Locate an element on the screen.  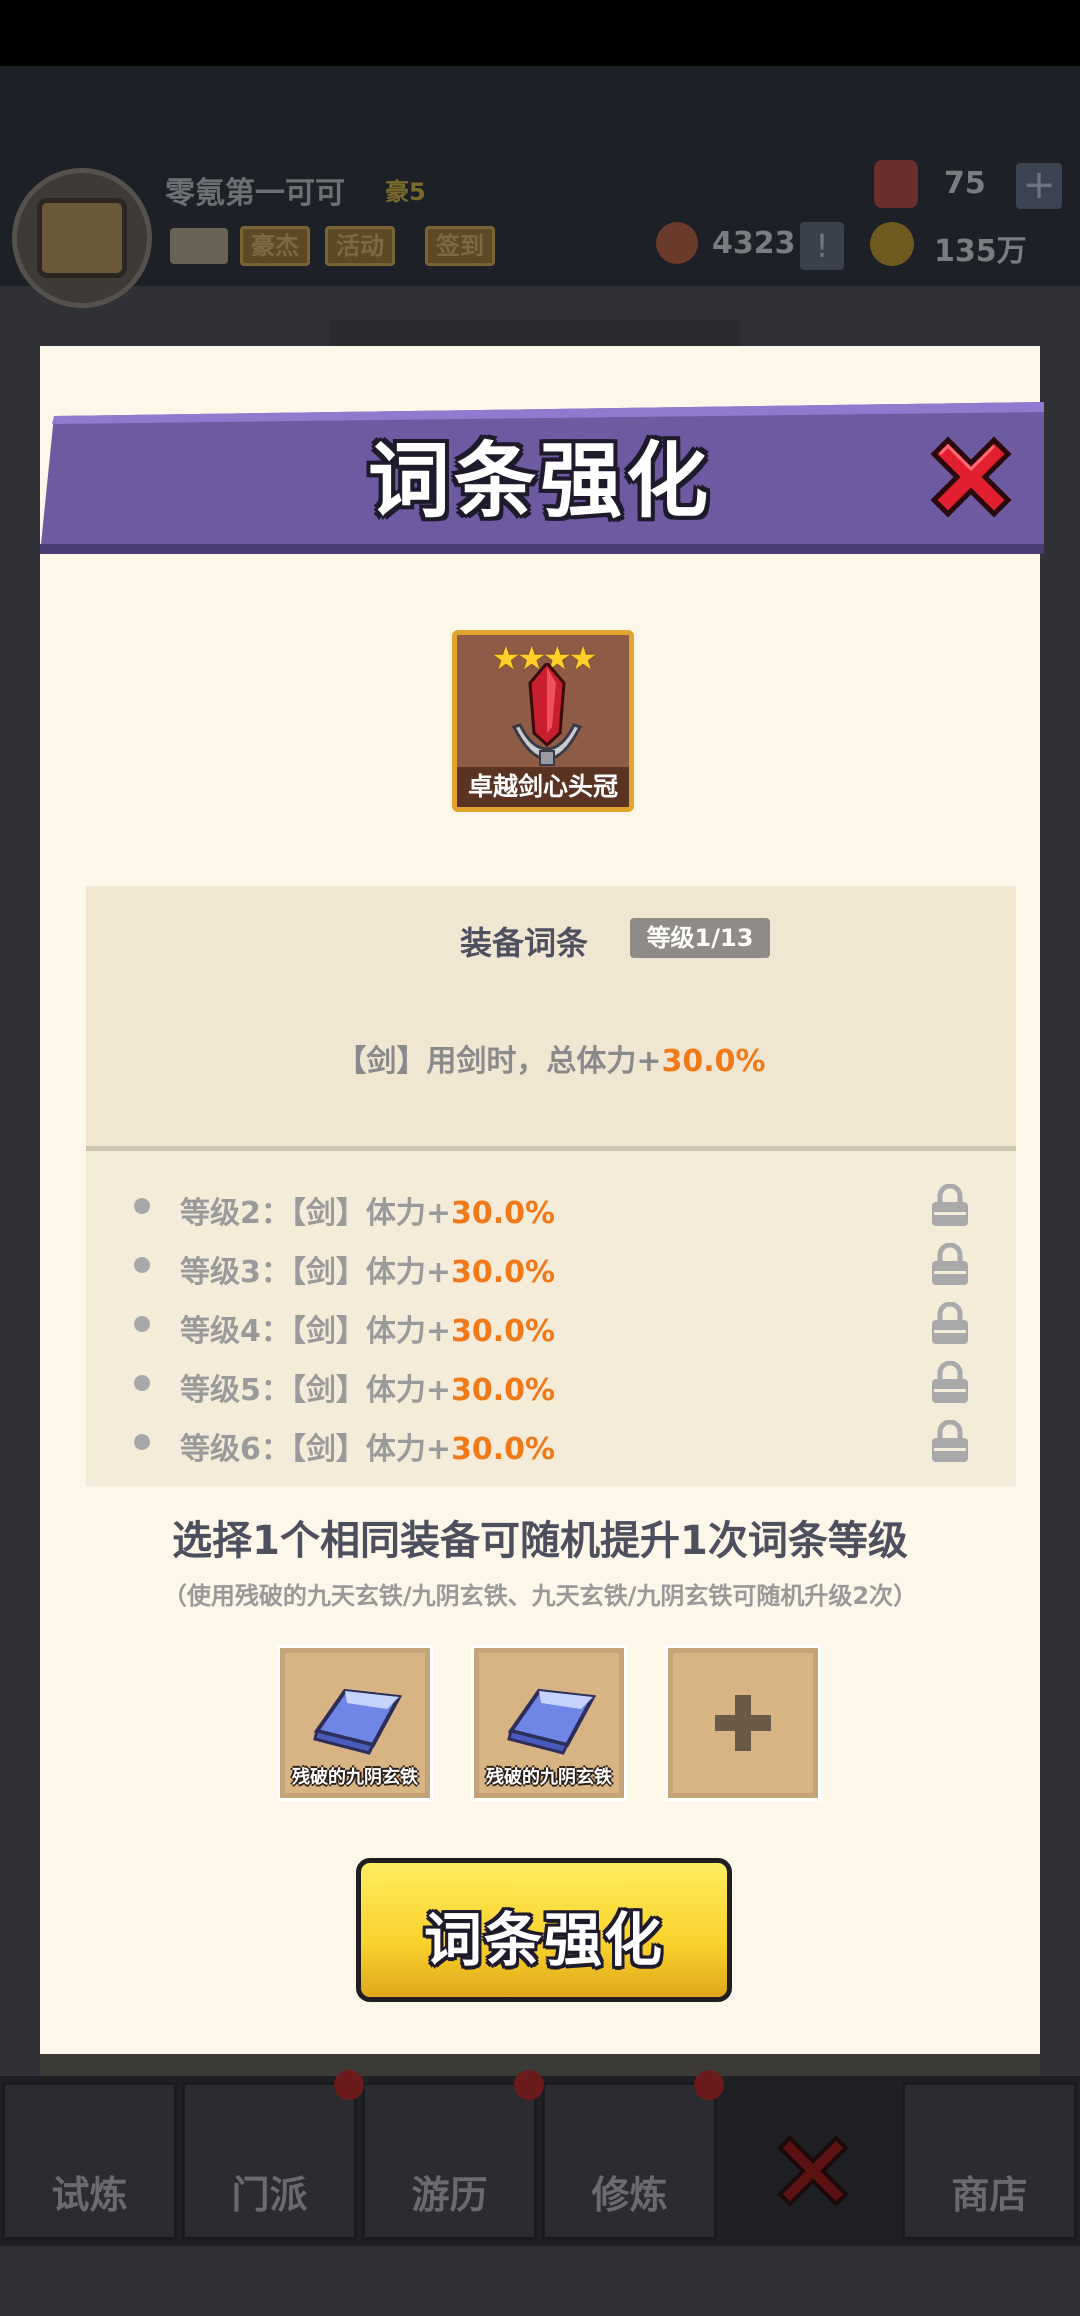
affix-title: 装备词条 is located at coordinates (524, 943).